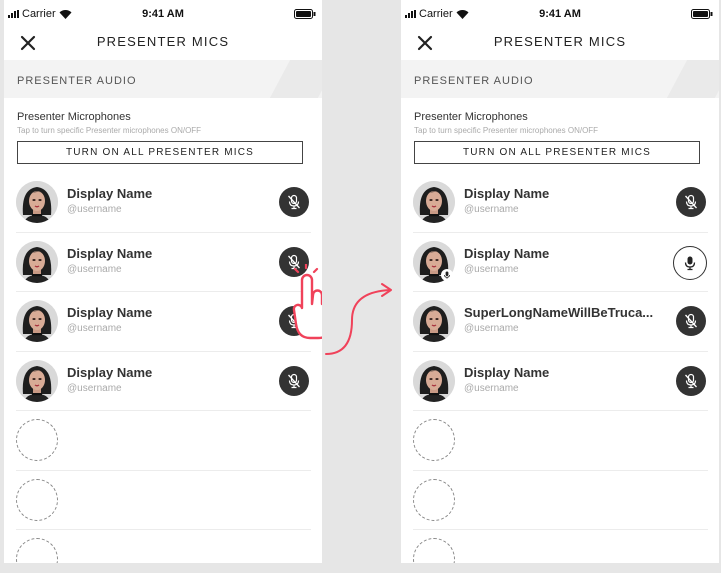  I want to click on speaking-mic-icon, so click(447, 274).